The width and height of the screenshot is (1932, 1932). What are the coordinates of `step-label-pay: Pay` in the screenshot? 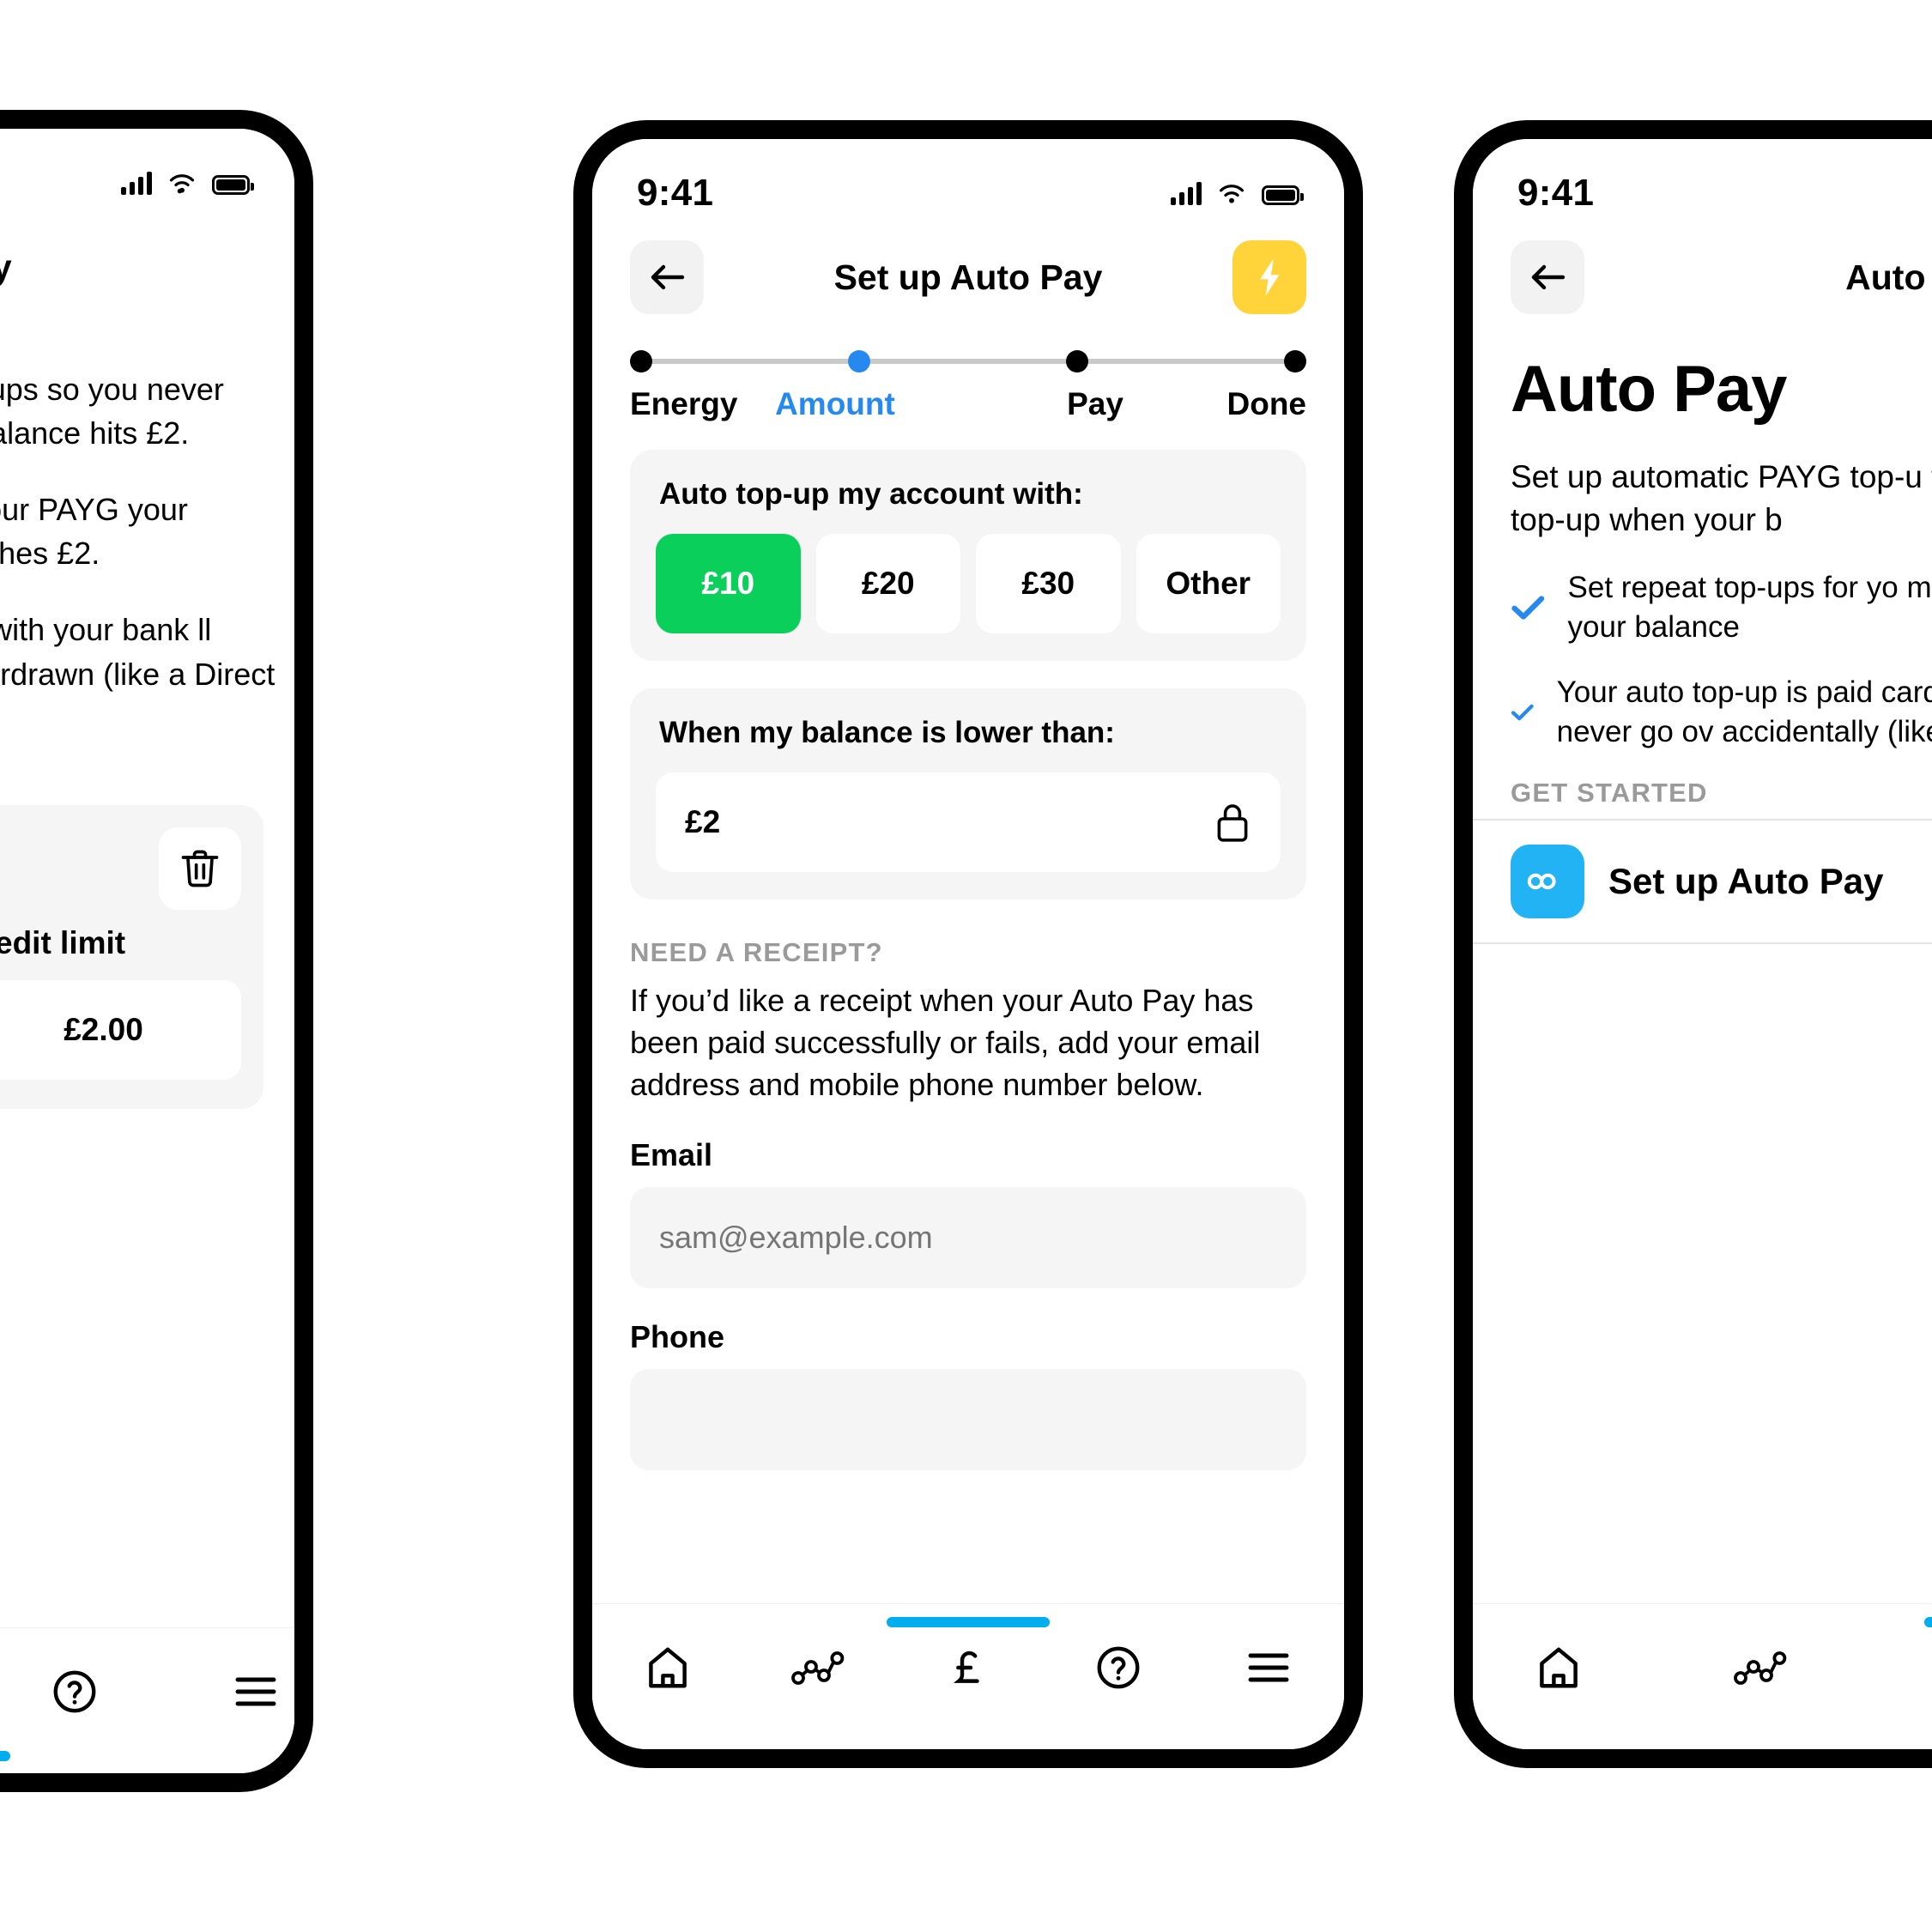 It's located at (1095, 404).